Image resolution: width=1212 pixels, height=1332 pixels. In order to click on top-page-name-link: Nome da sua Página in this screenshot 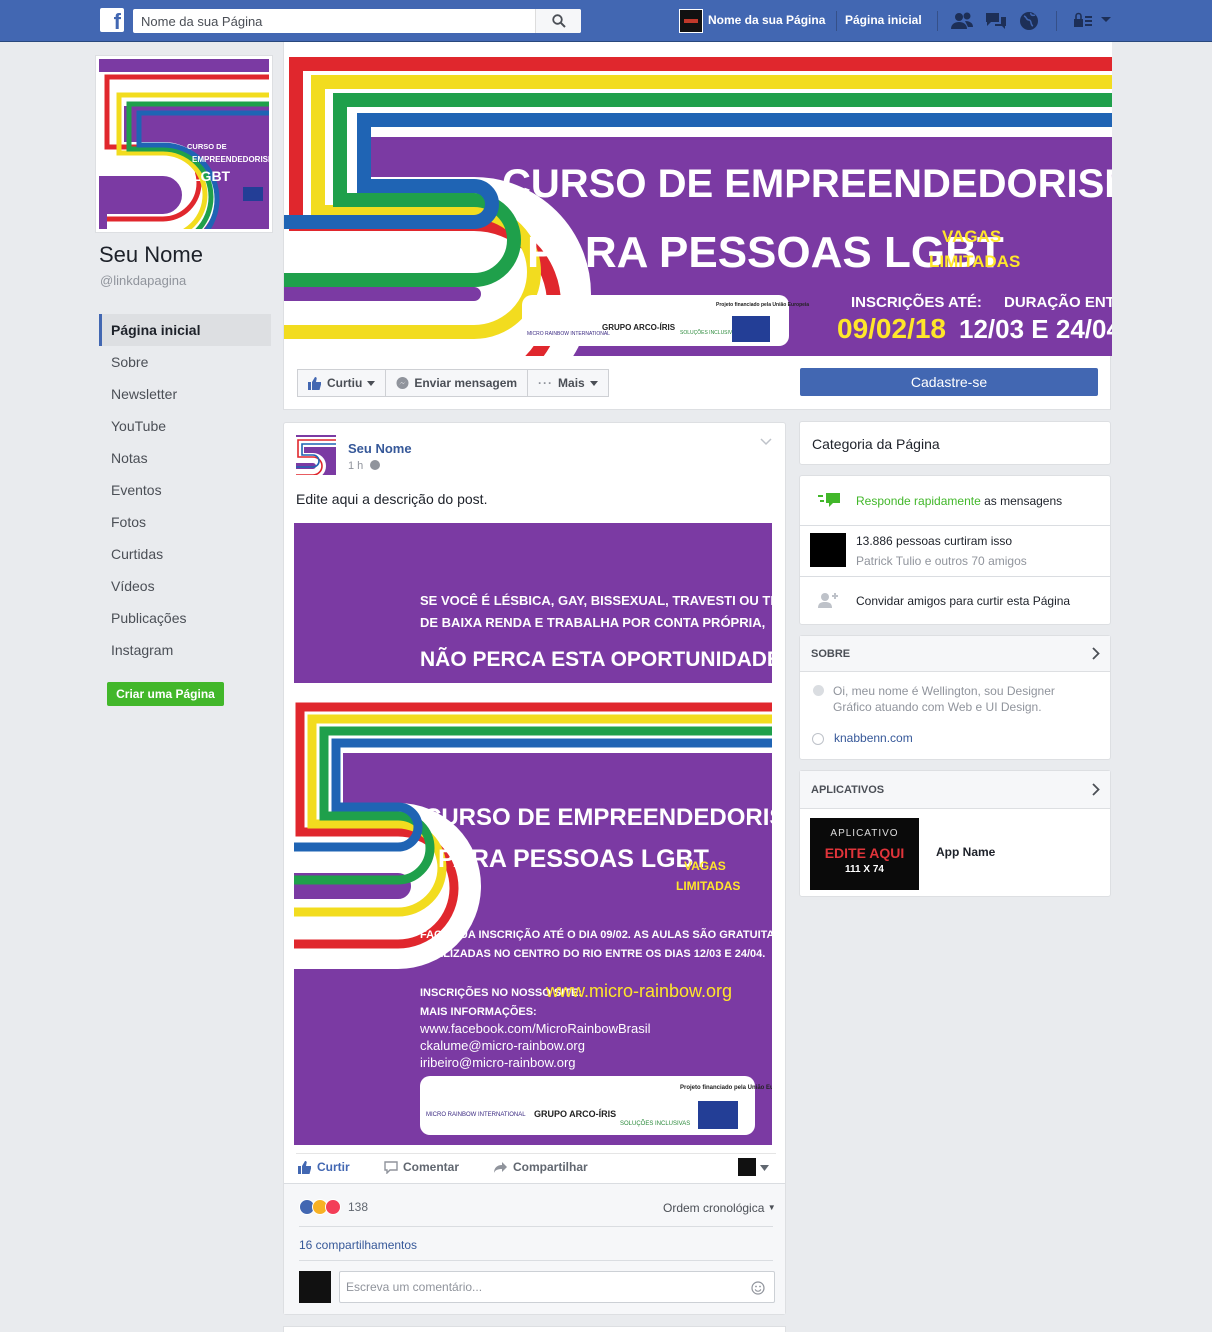, I will do `click(766, 20)`.